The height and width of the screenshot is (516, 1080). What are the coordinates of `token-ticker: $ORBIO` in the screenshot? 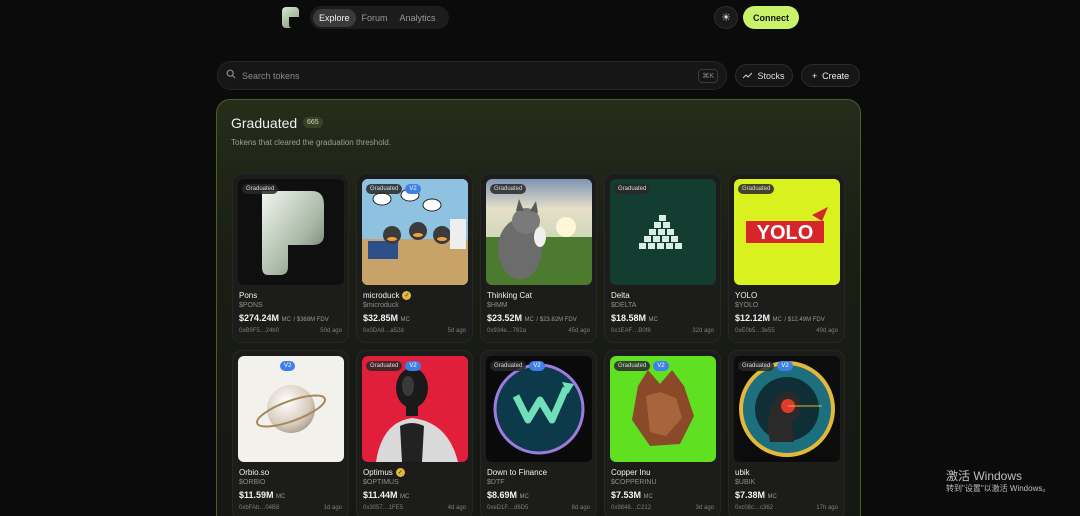 It's located at (252, 482).